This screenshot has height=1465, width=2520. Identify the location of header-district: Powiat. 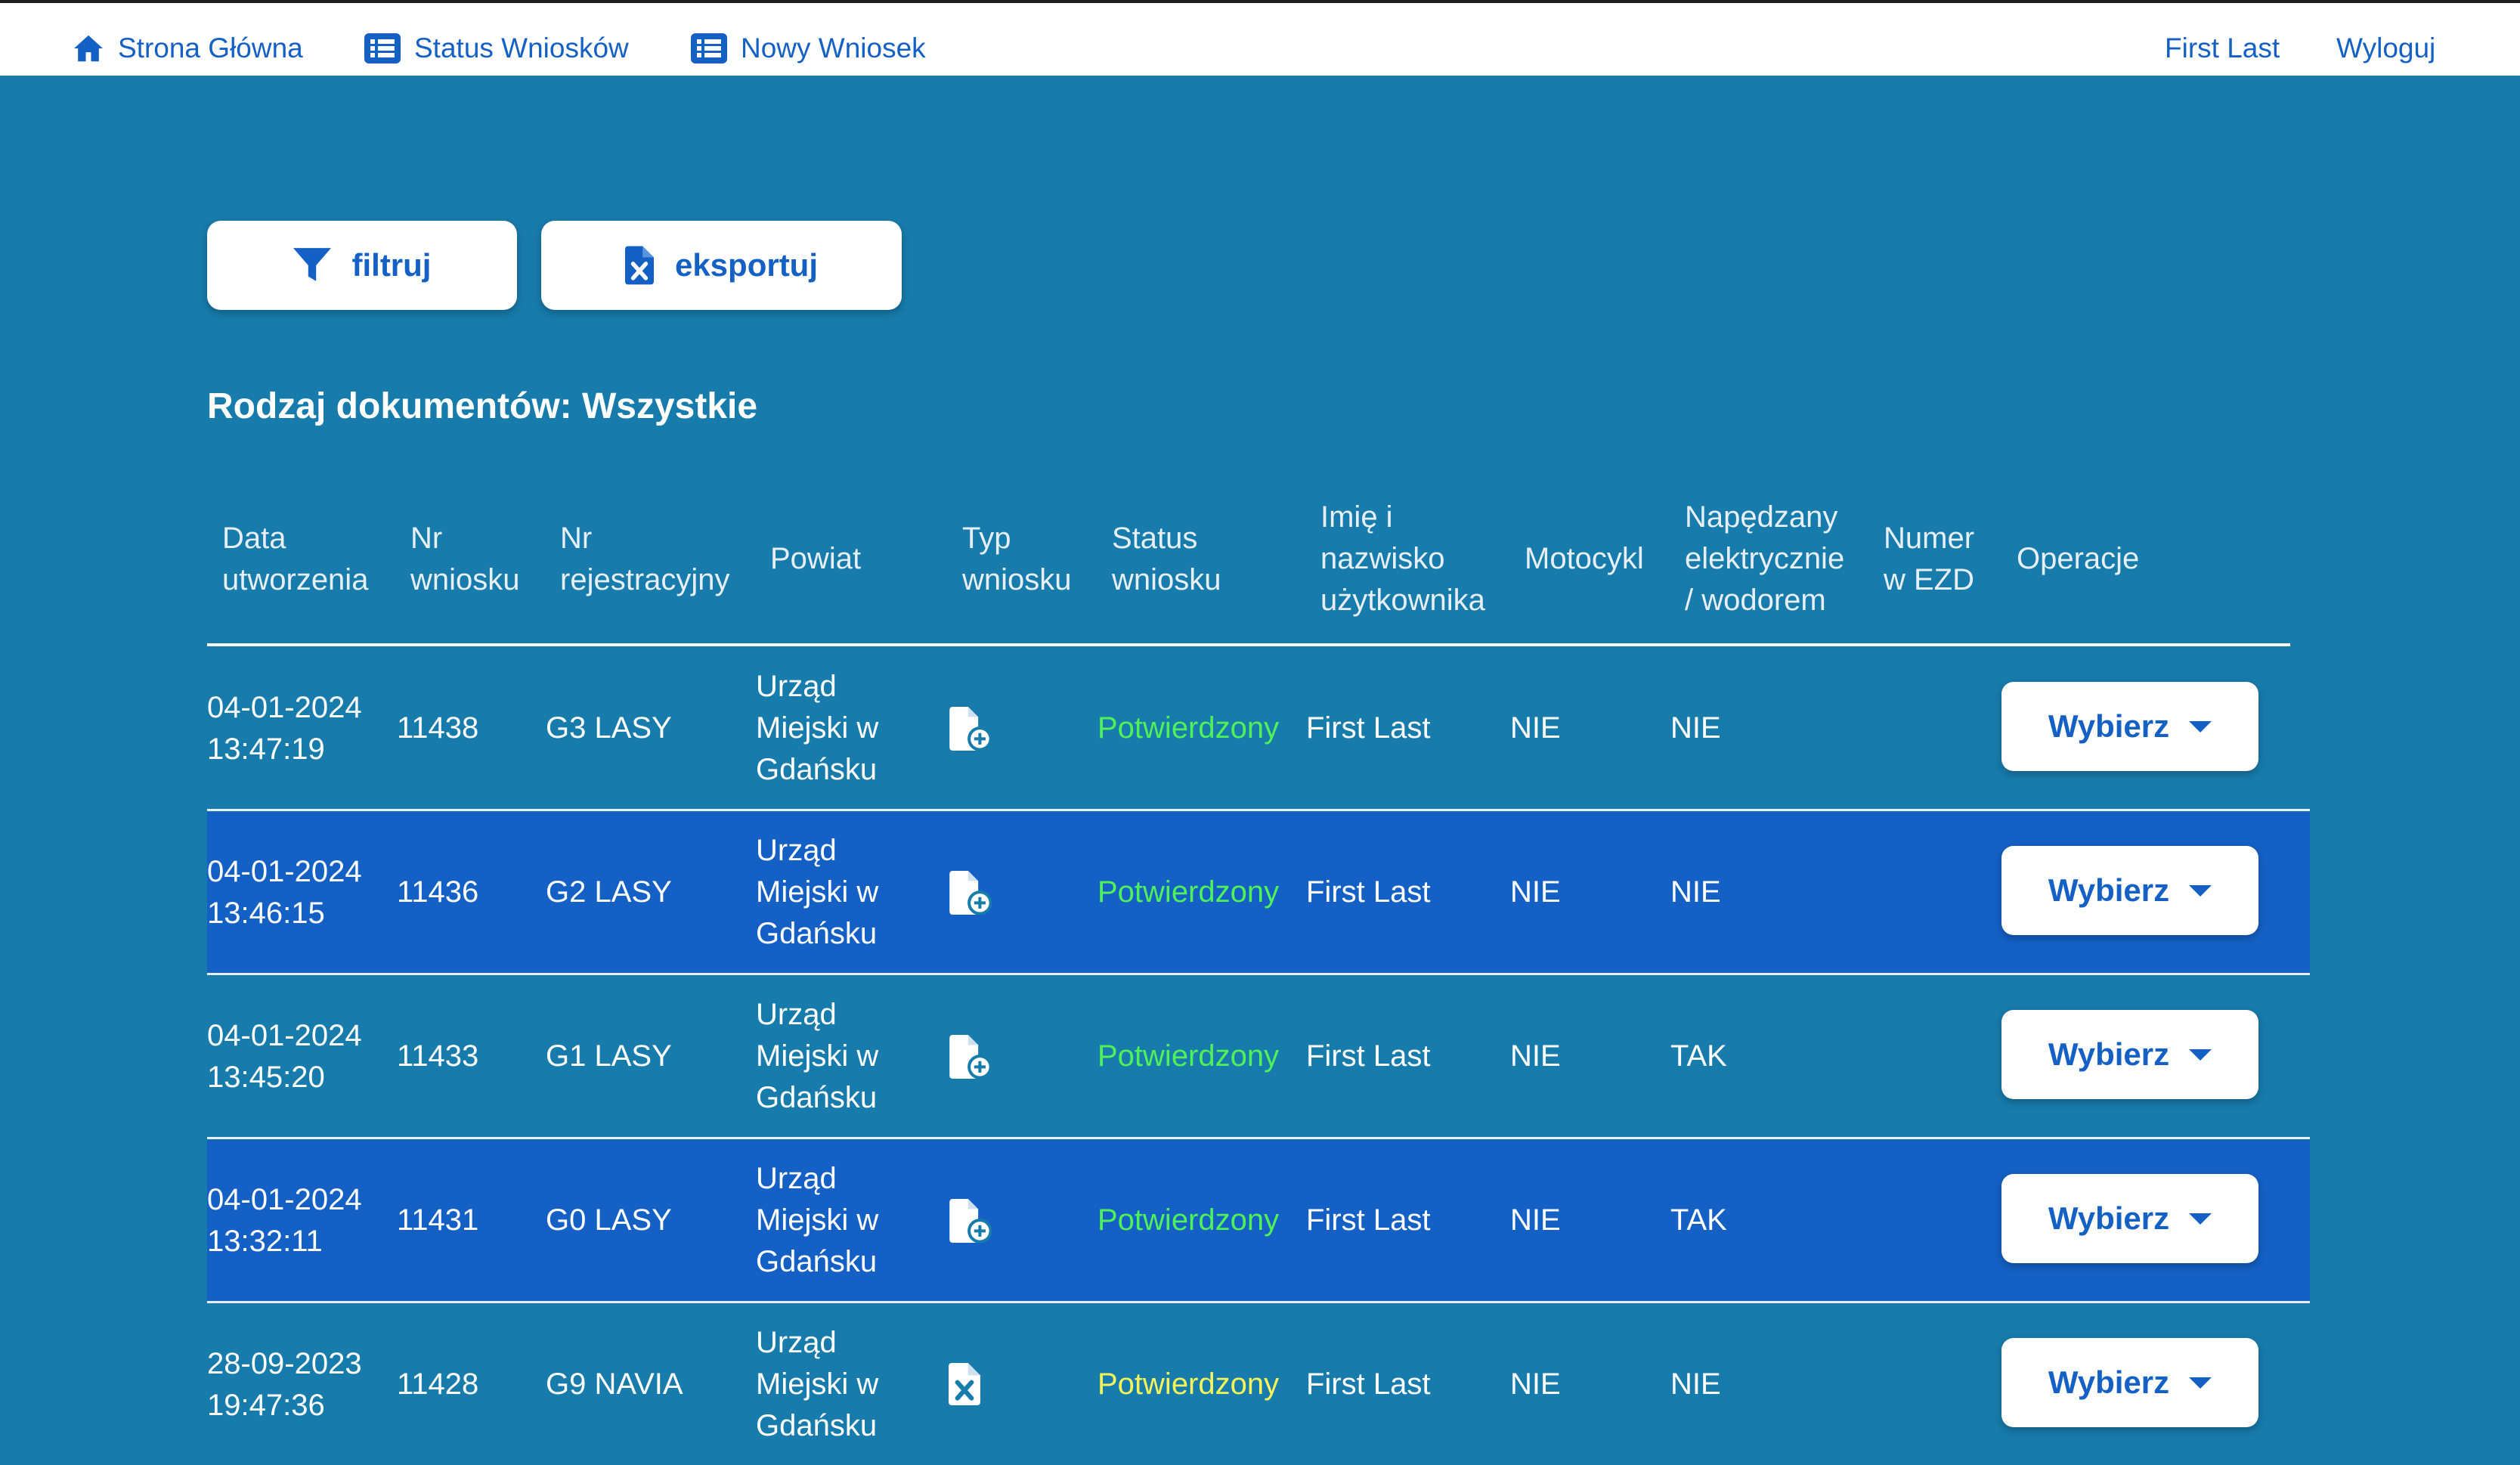
(815, 559).